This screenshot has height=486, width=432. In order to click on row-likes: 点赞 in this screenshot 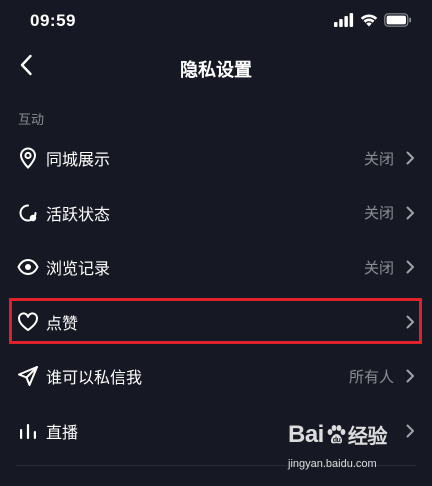, I will do `click(216, 322)`.